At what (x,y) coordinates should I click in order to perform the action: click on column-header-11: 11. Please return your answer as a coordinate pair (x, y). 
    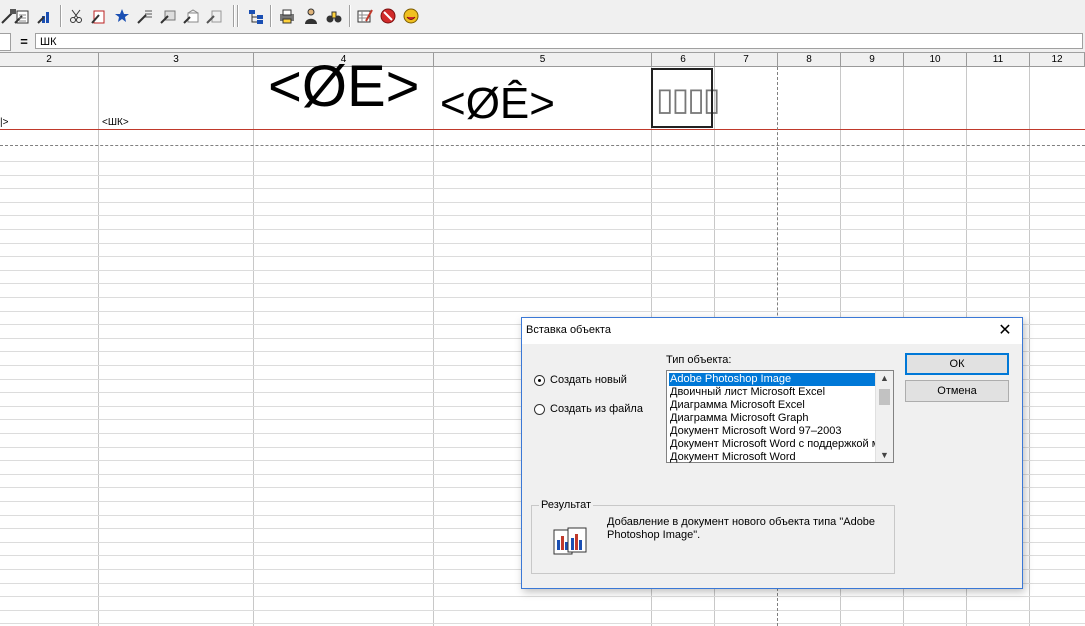
    Looking at the image, I should click on (998, 60).